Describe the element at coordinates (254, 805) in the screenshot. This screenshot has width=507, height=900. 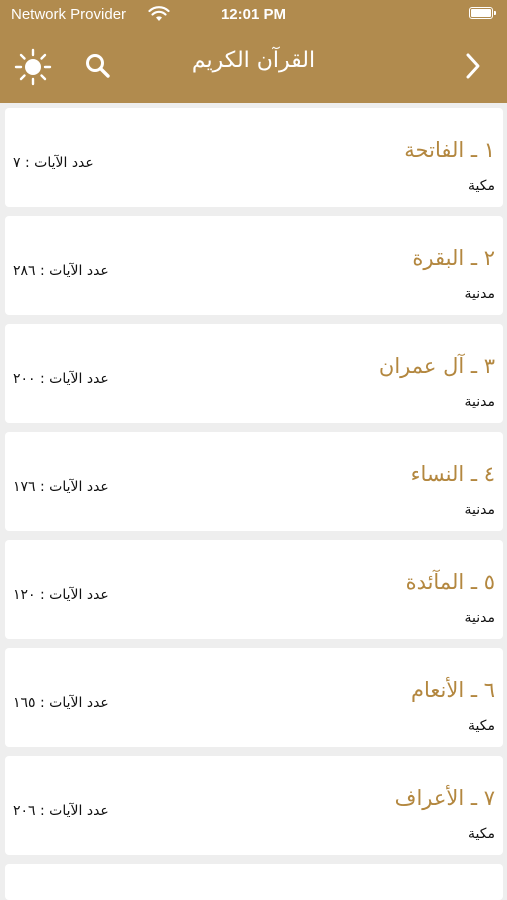
I see `surah-card: ٧ ـ الأعراف مكية عدد الآيات : ٢٠٦` at that location.